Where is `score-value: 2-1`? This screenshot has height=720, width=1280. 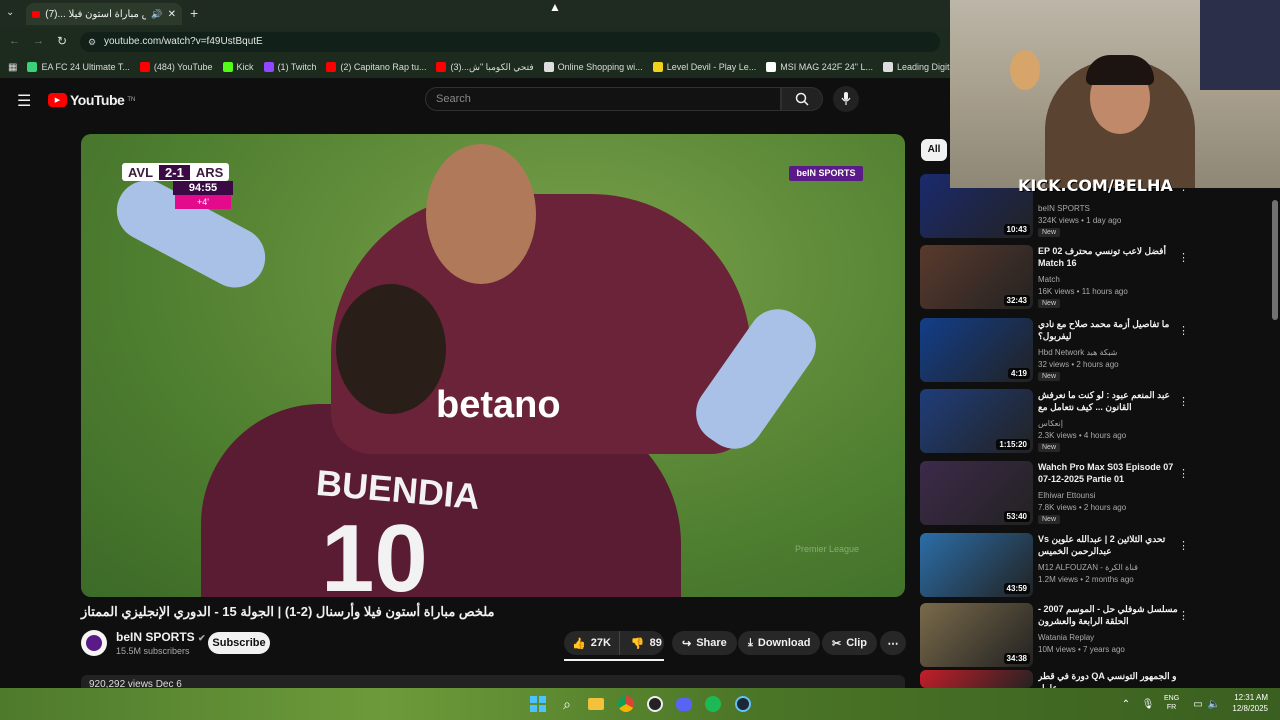
score-value: 2-1 is located at coordinates (174, 172).